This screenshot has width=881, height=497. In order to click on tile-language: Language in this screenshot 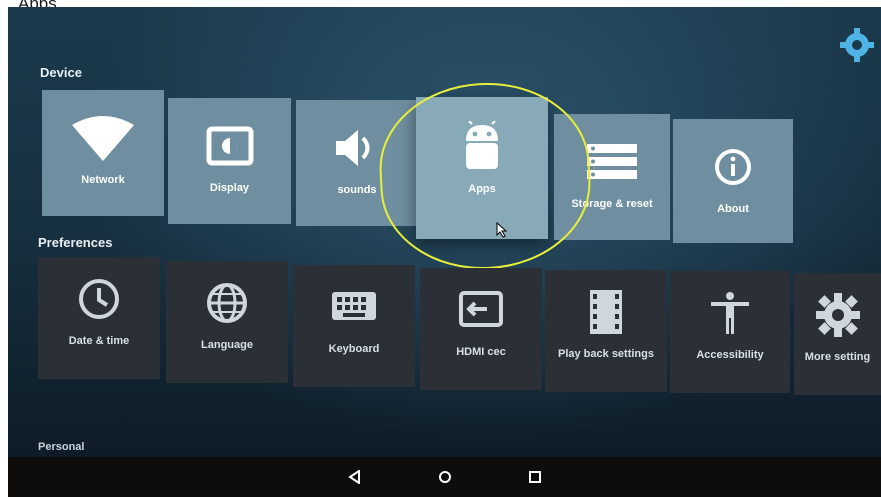, I will do `click(227, 322)`.